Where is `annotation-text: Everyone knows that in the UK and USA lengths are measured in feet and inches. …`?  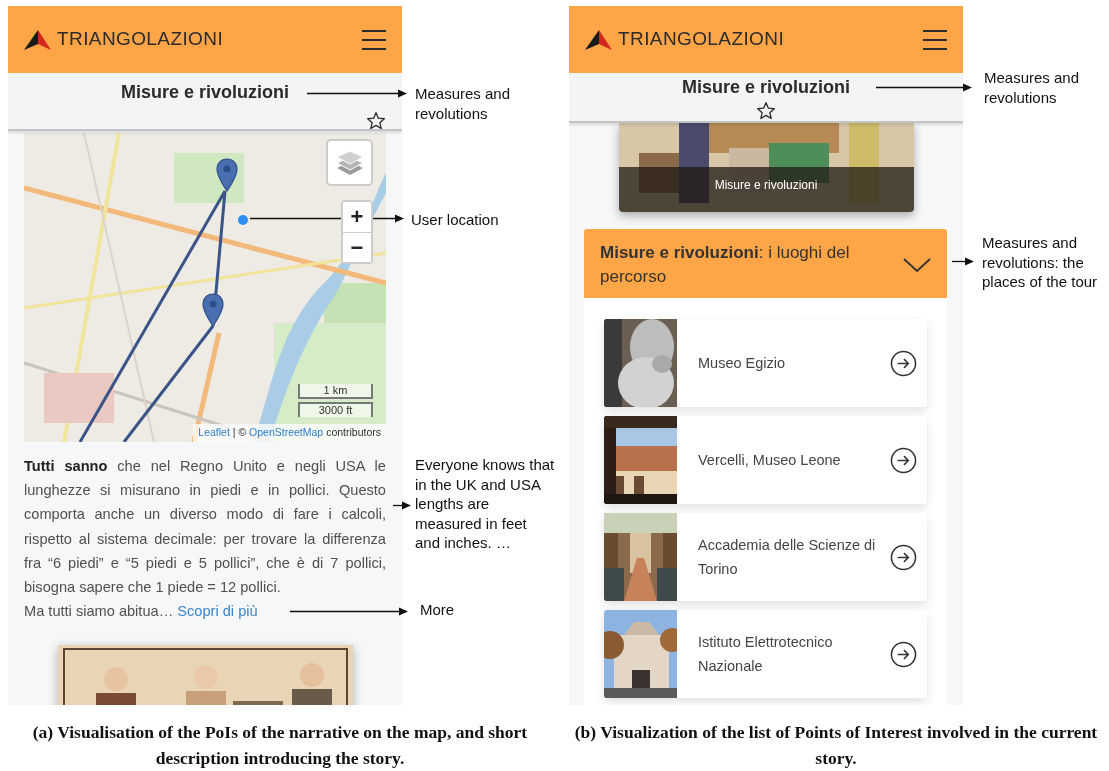 annotation-text: Everyone knows that in the UK and USA lengths are measured in feet and inches. … is located at coordinates (485, 504).